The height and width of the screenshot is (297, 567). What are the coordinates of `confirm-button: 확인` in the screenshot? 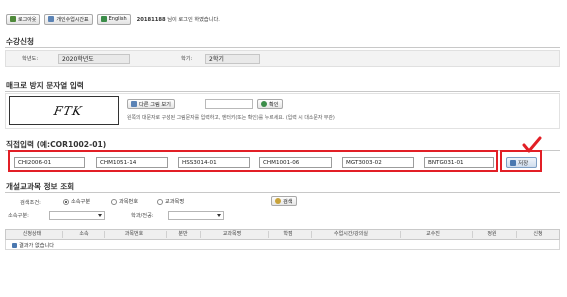 It's located at (270, 104).